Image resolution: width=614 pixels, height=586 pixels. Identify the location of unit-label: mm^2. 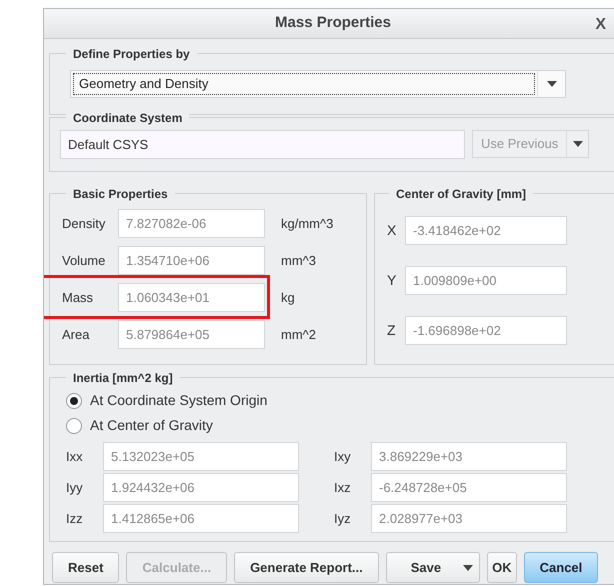
(298, 335).